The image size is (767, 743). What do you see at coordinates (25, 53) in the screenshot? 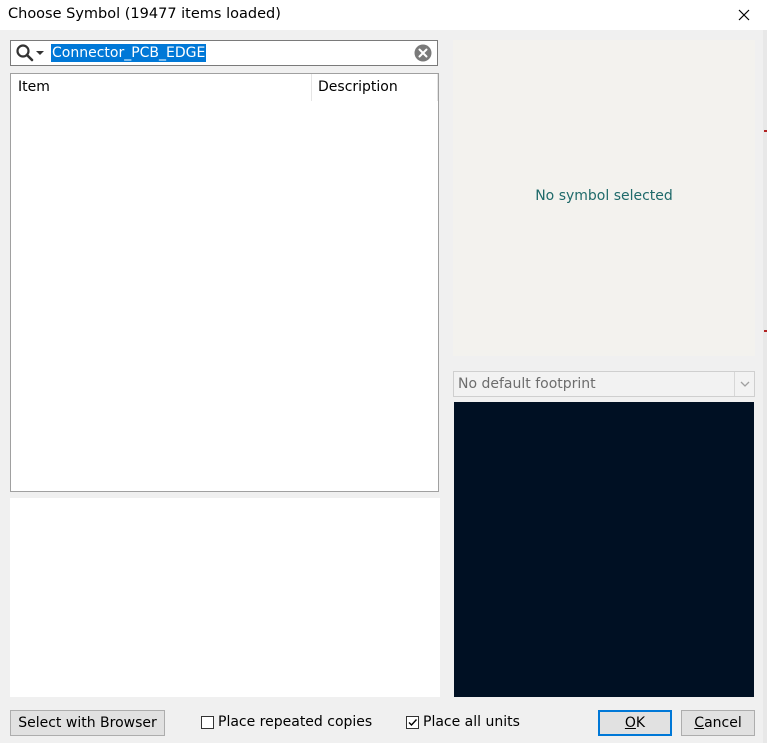
I see `search-icon` at bounding box center [25, 53].